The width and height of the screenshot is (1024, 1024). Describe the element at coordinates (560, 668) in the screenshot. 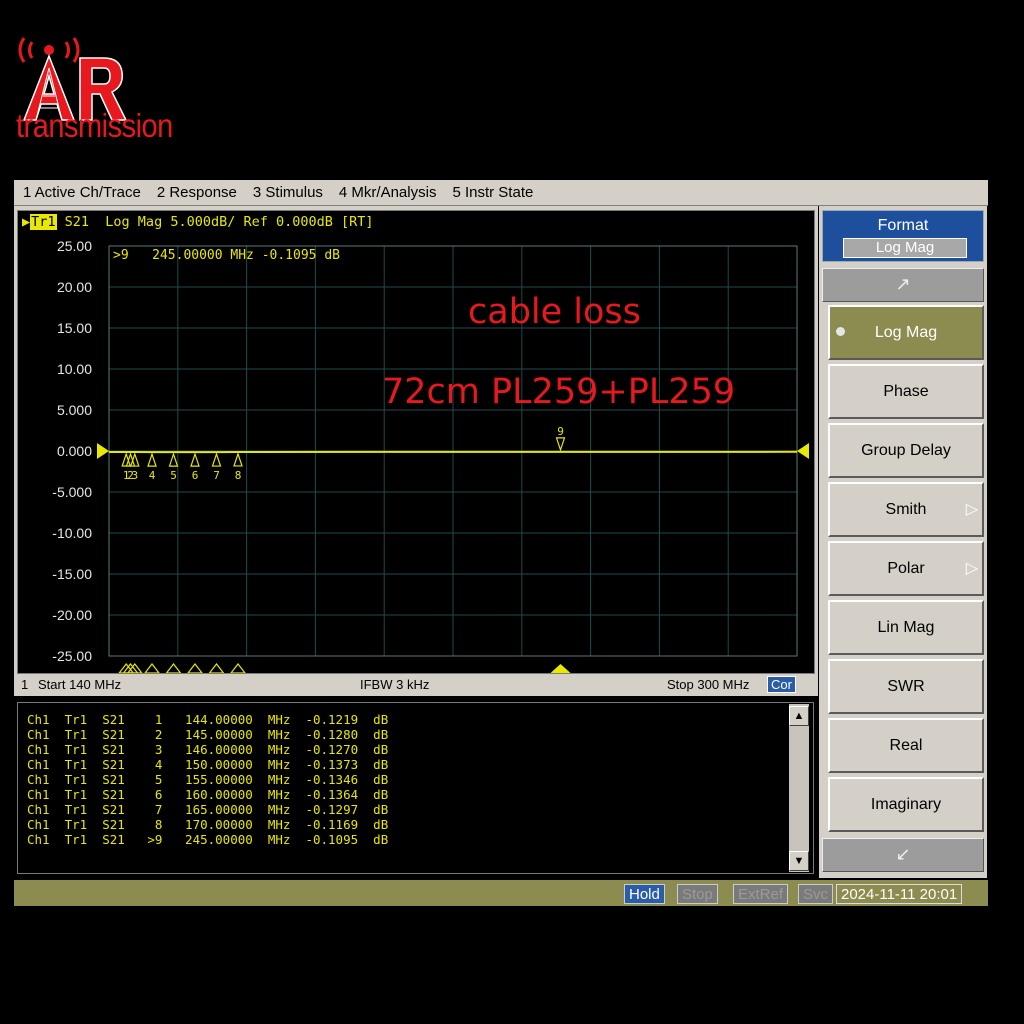

I see `marker-9-bottom-icon` at that location.